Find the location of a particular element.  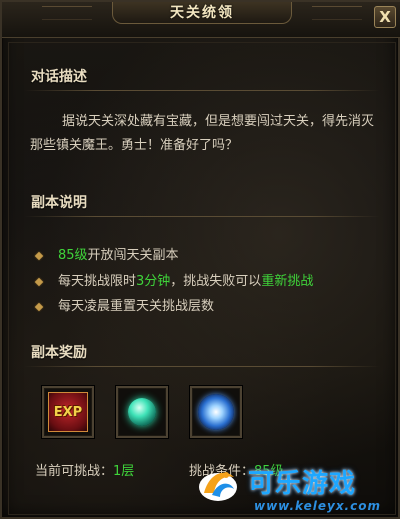

dialog-heading: 对话描述 is located at coordinates (59, 77).